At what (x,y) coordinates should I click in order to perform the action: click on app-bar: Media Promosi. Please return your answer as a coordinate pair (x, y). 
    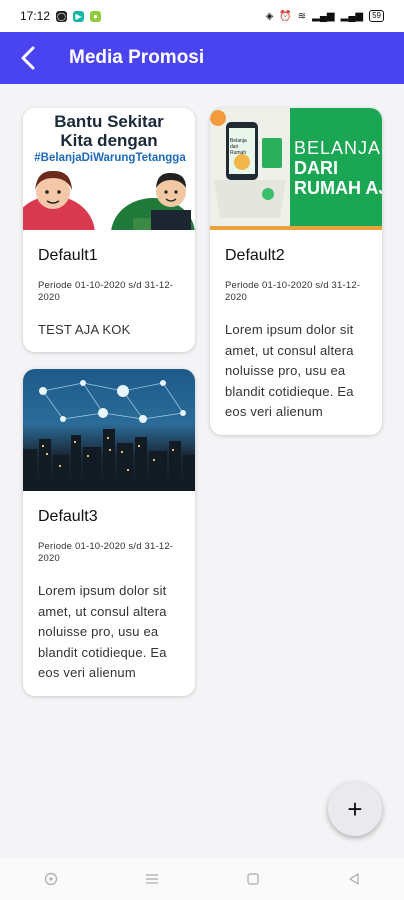
    Looking at the image, I should click on (202, 58).